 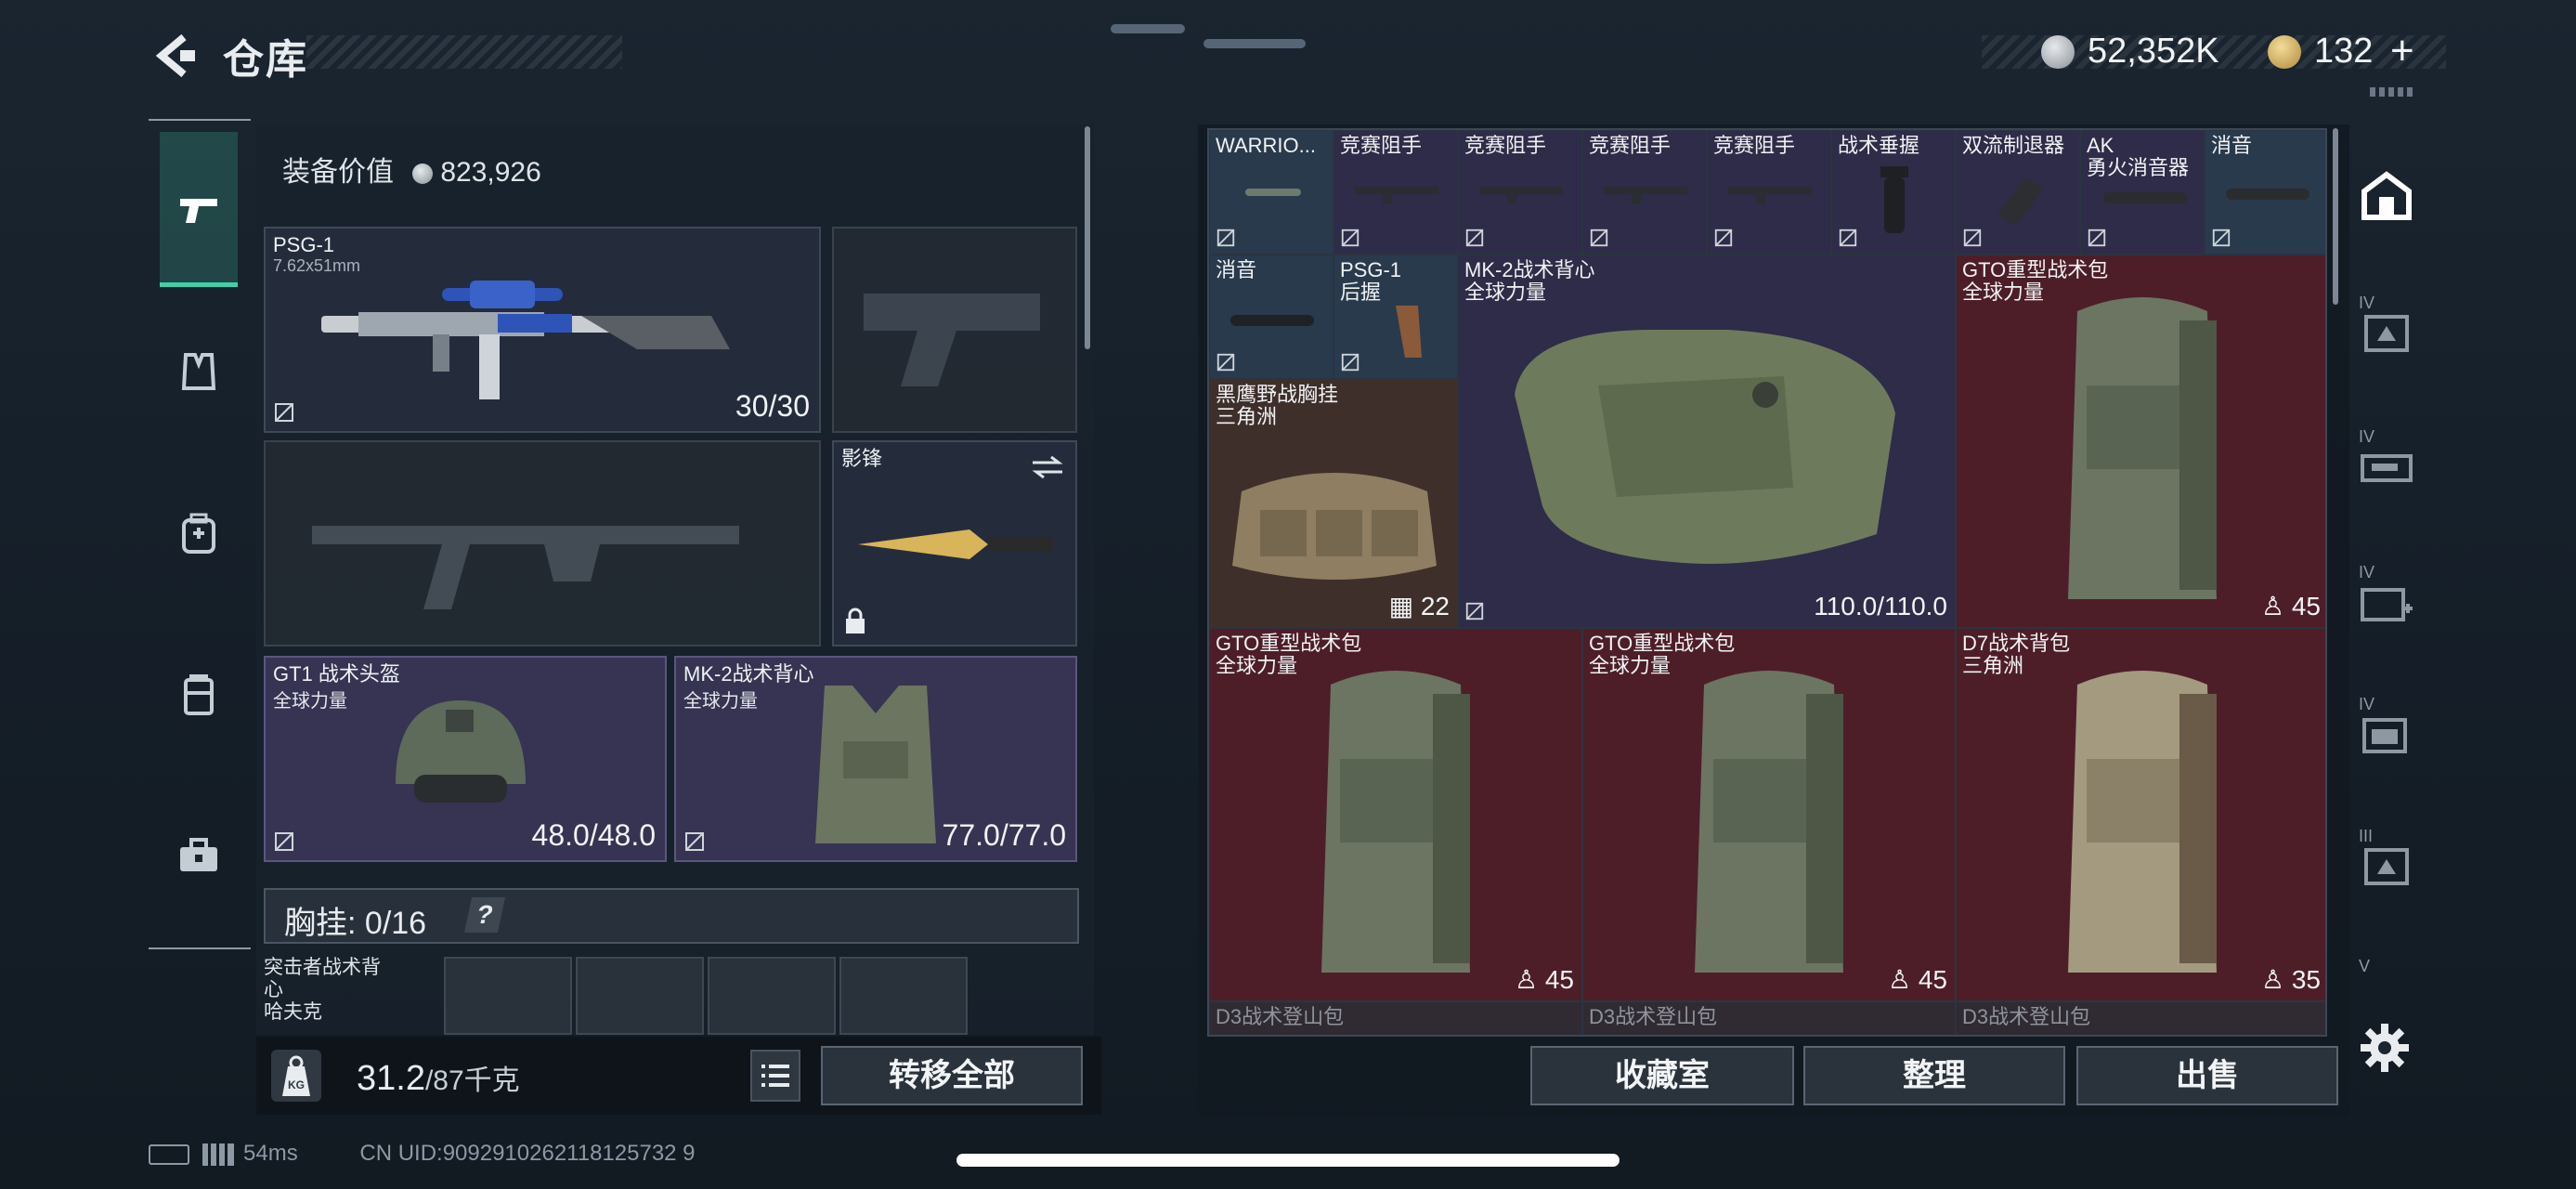 I want to click on storage-tab-2: IV, so click(x=2386, y=455).